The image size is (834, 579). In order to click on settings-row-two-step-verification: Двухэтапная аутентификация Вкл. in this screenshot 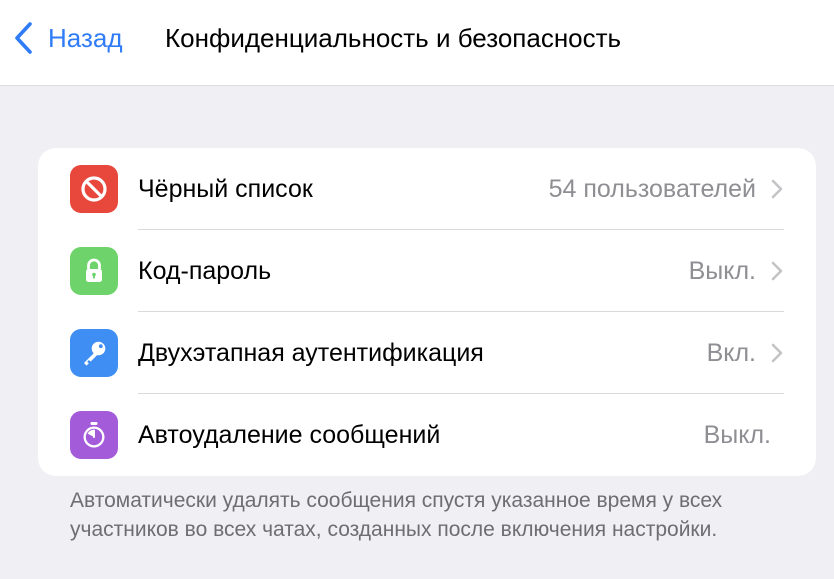, I will do `click(427, 353)`.